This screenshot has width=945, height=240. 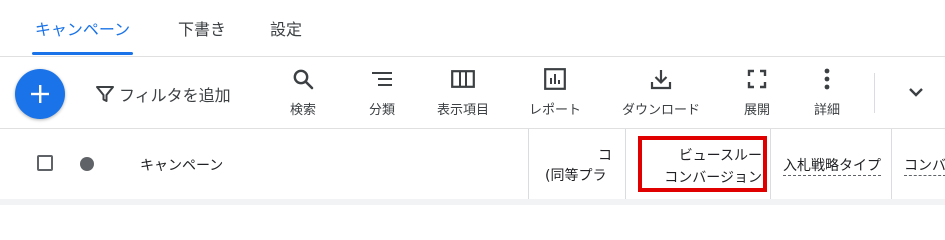 I want to click on tab-drafts: 下書き, so click(x=202, y=28).